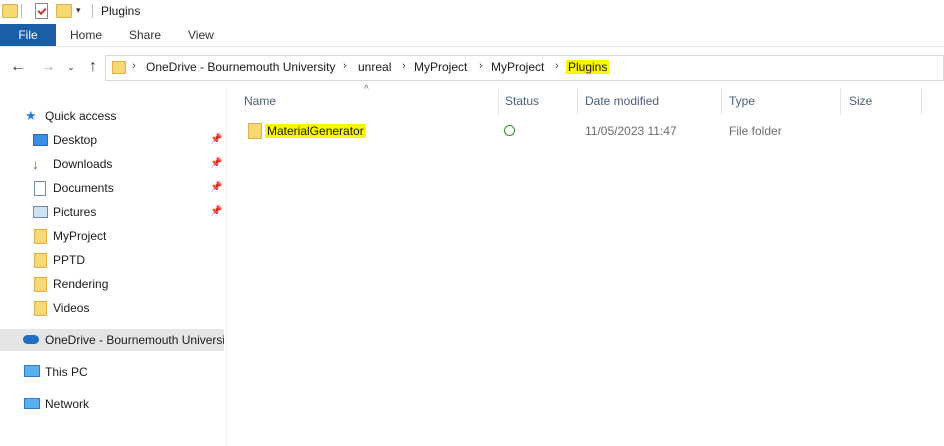  What do you see at coordinates (374, 67) in the screenshot?
I see `breadcrumb-unreal: unreal` at bounding box center [374, 67].